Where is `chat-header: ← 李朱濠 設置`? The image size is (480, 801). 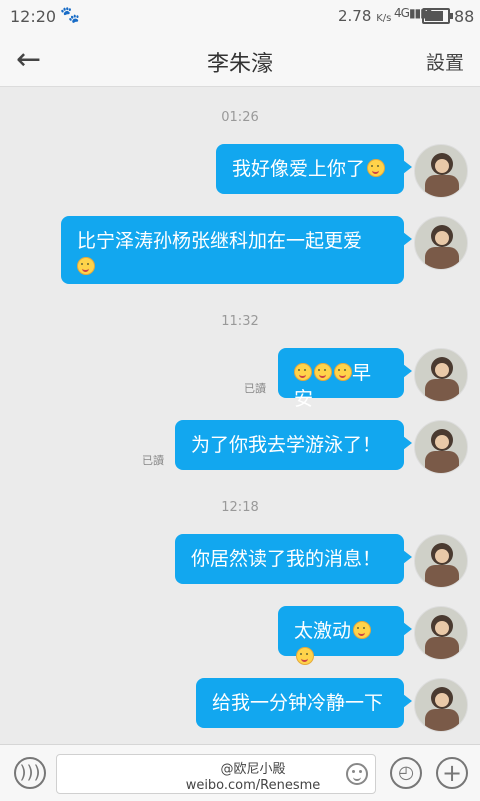 chat-header: ← 李朱濠 設置 is located at coordinates (240, 60).